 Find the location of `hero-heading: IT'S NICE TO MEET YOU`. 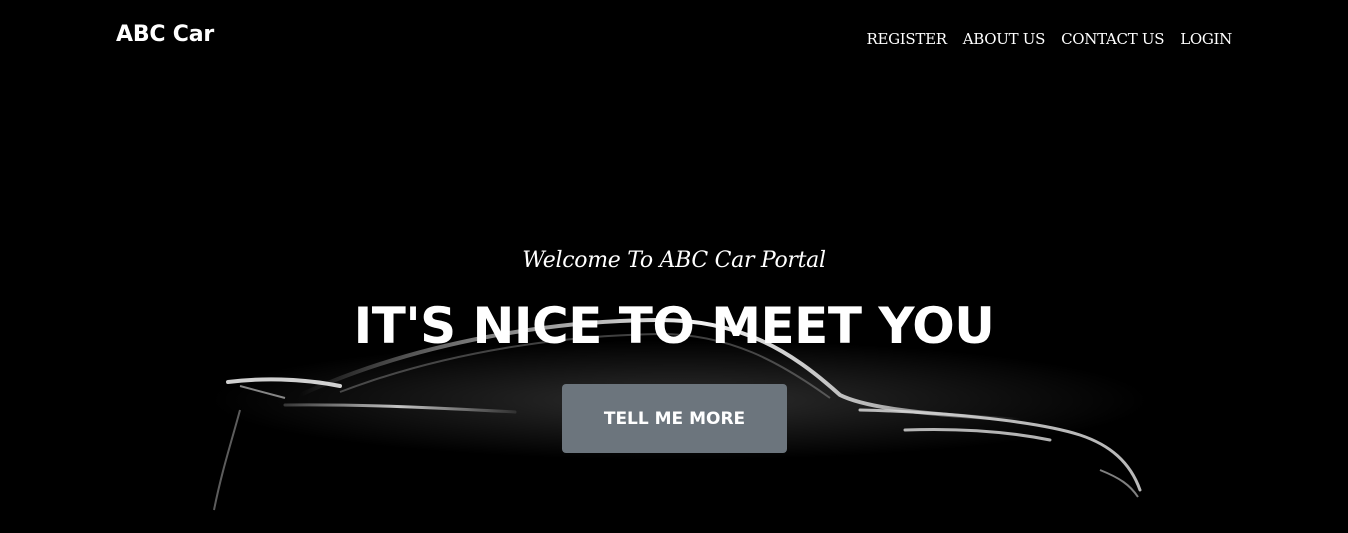

hero-heading: IT'S NICE TO MEET YOU is located at coordinates (674, 326).